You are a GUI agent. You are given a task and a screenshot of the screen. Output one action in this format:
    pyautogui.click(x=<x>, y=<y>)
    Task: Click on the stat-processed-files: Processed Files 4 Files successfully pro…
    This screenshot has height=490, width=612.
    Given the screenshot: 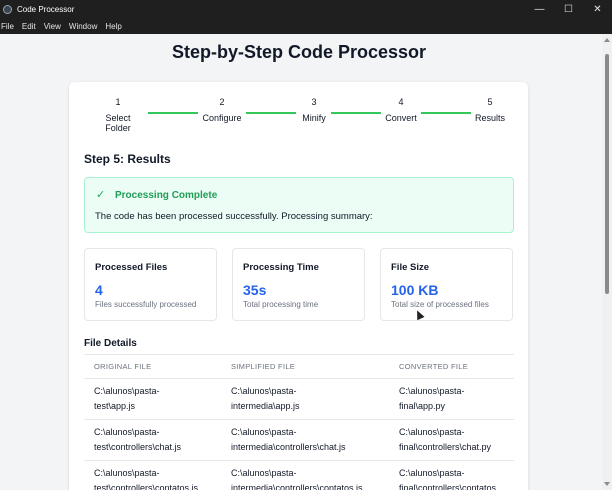 What is the action you would take?
    pyautogui.click(x=150, y=284)
    